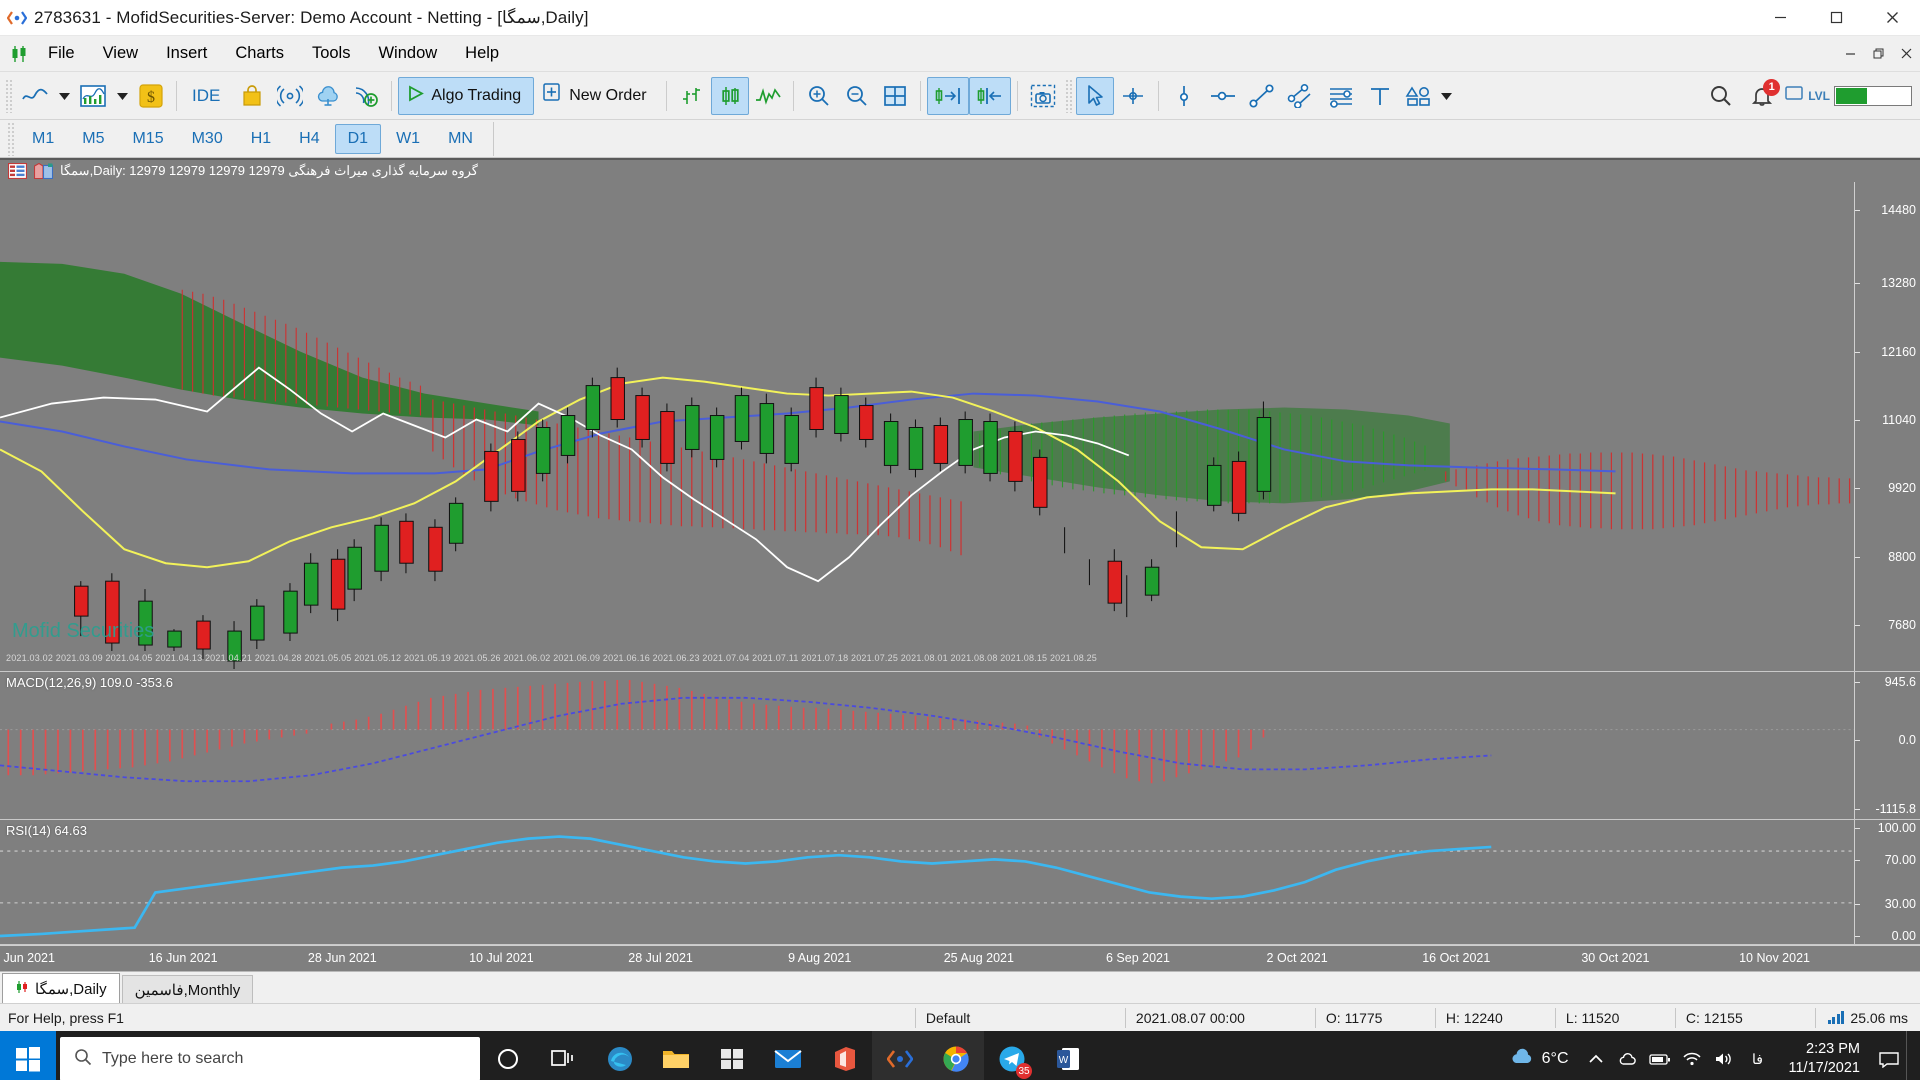 Image resolution: width=1920 pixels, height=1080 pixels. I want to click on timeframe-m15: M15, so click(147, 139).